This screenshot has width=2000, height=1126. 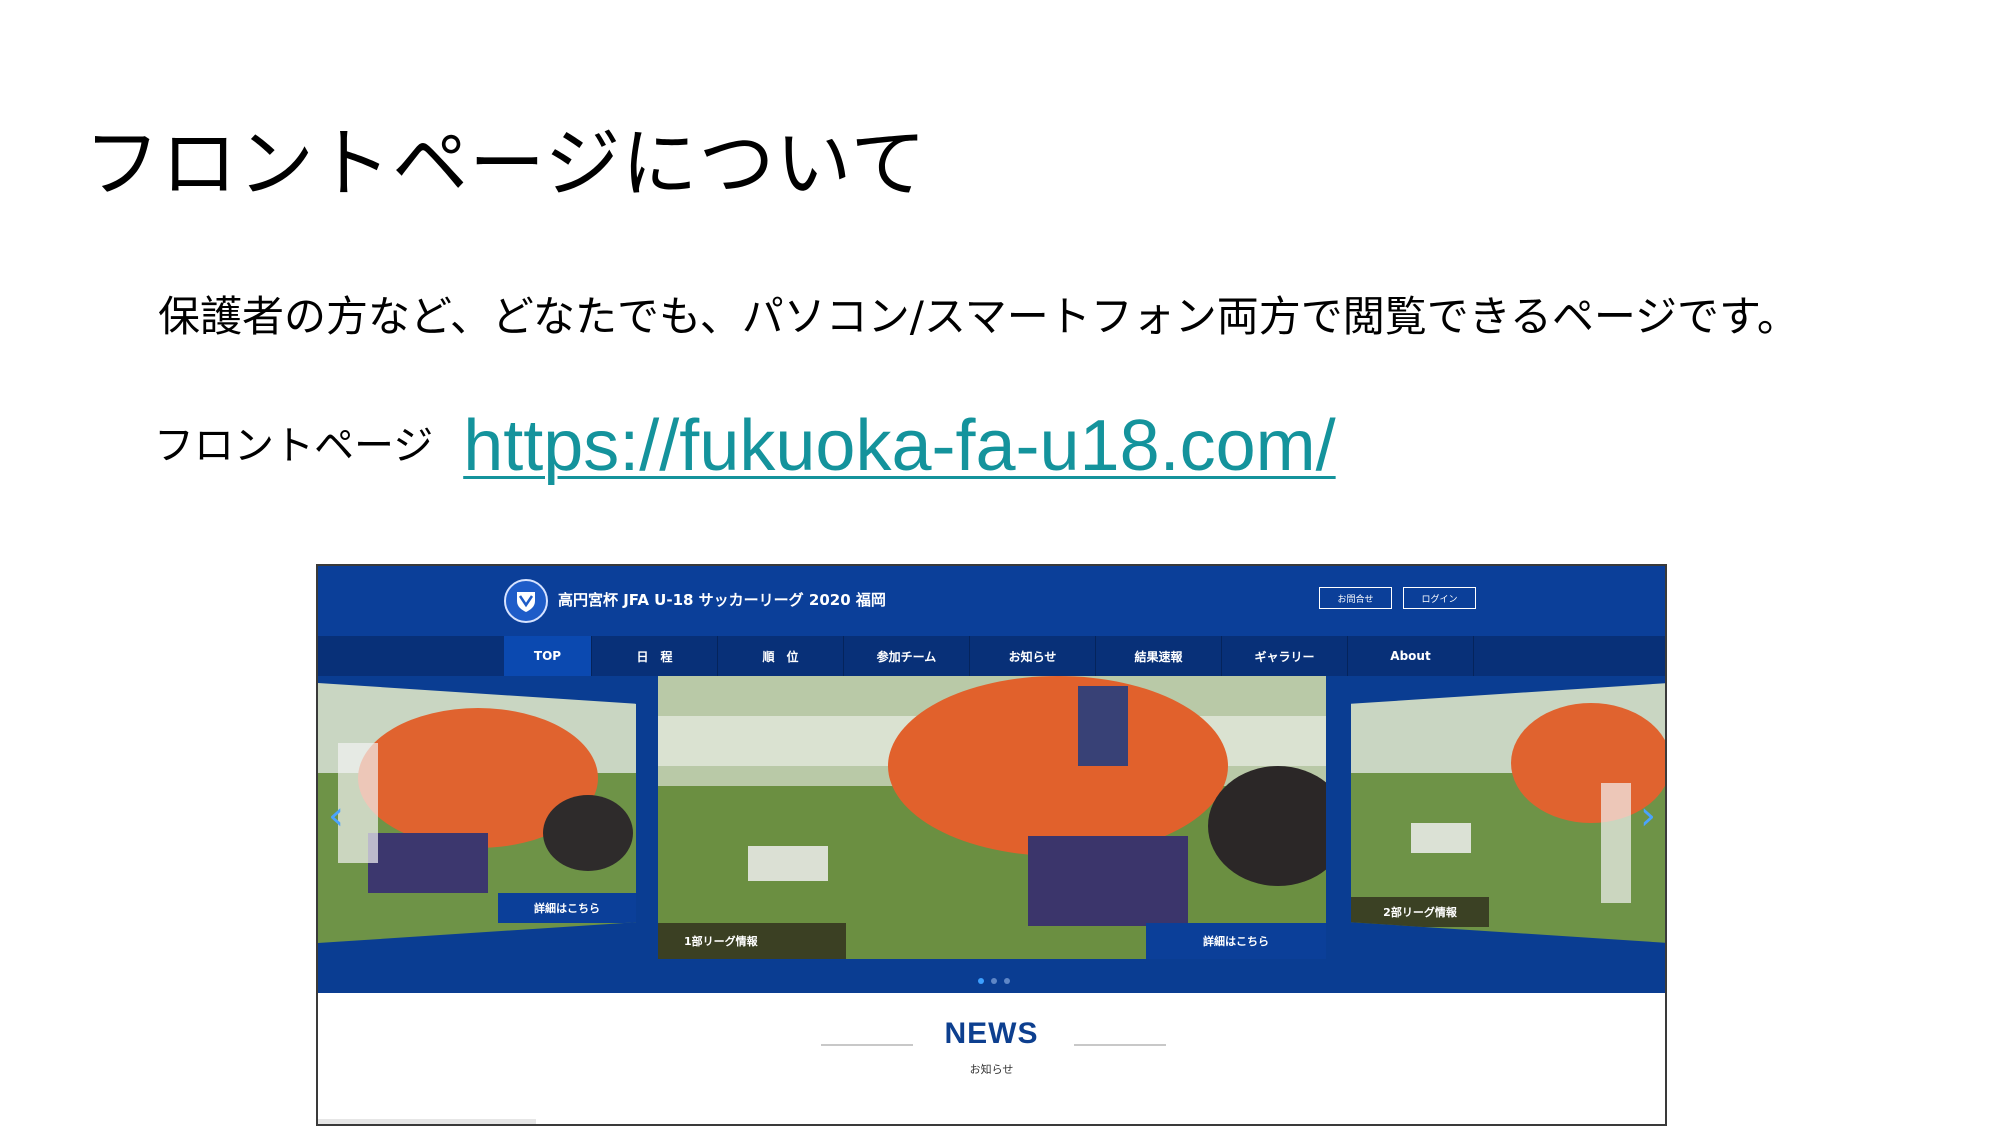 What do you see at coordinates (752, 941) in the screenshot?
I see `carousel-league1-caption: 1部リーグ情報` at bounding box center [752, 941].